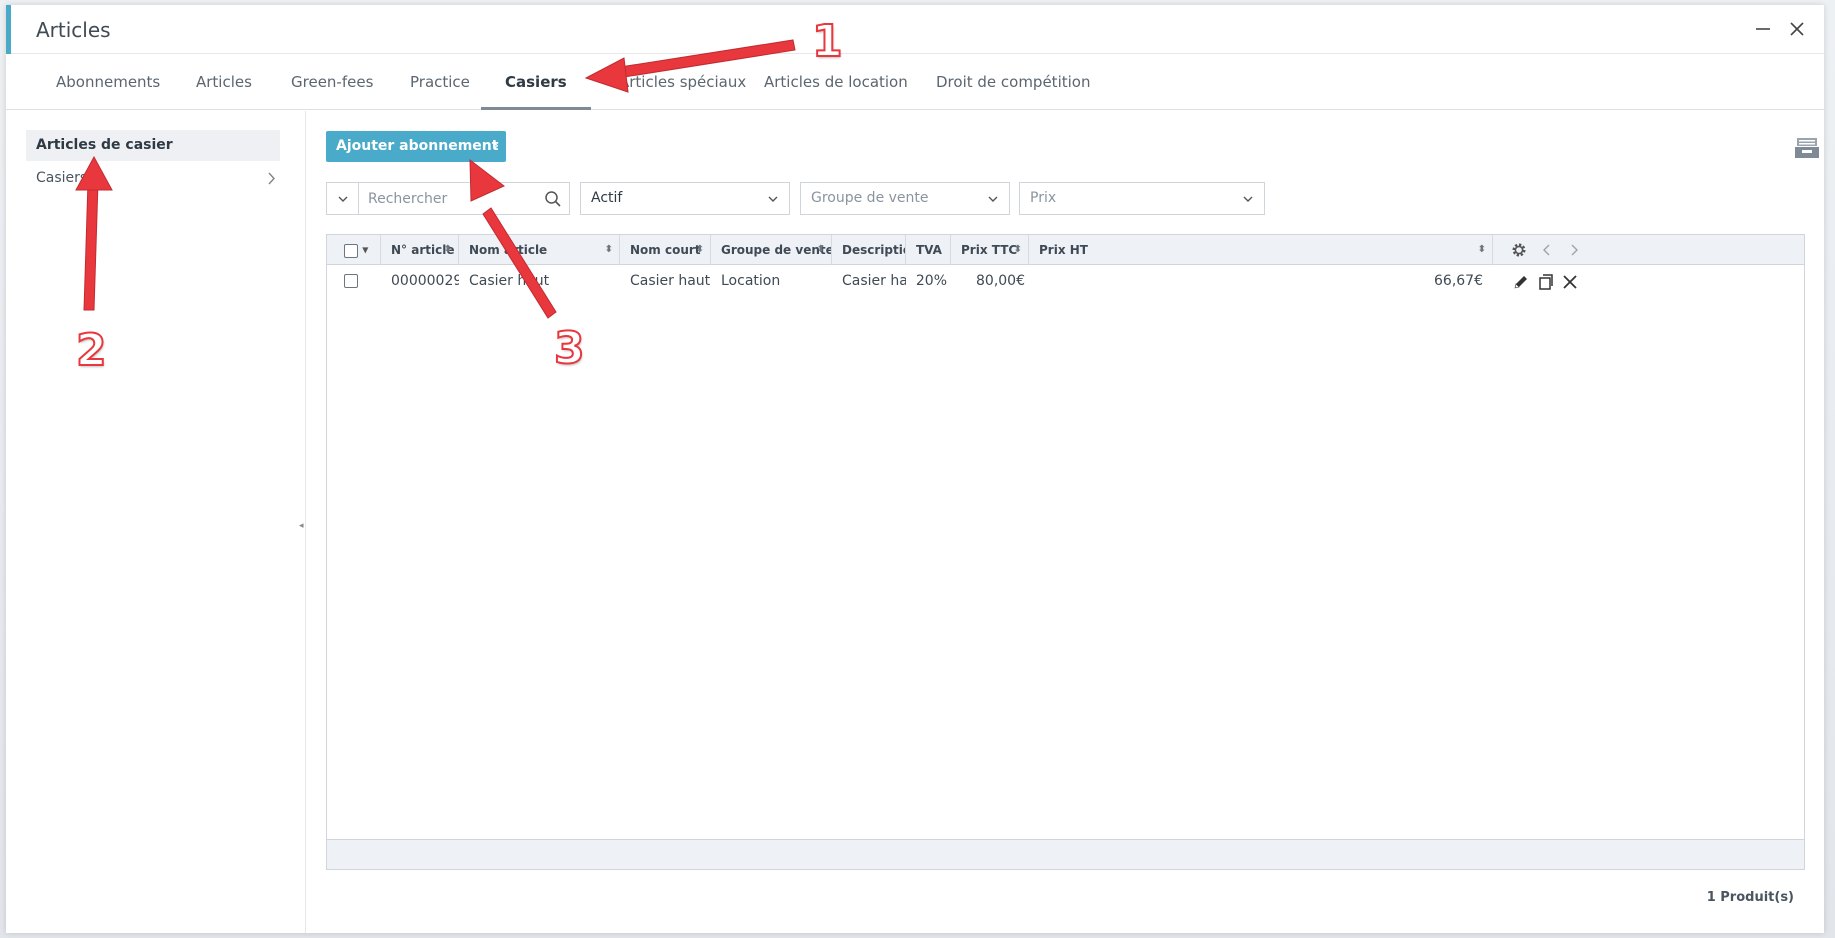 The width and height of the screenshot is (1835, 938). Describe the element at coordinates (776, 250) in the screenshot. I see `column-label: Groupe de vente` at that location.